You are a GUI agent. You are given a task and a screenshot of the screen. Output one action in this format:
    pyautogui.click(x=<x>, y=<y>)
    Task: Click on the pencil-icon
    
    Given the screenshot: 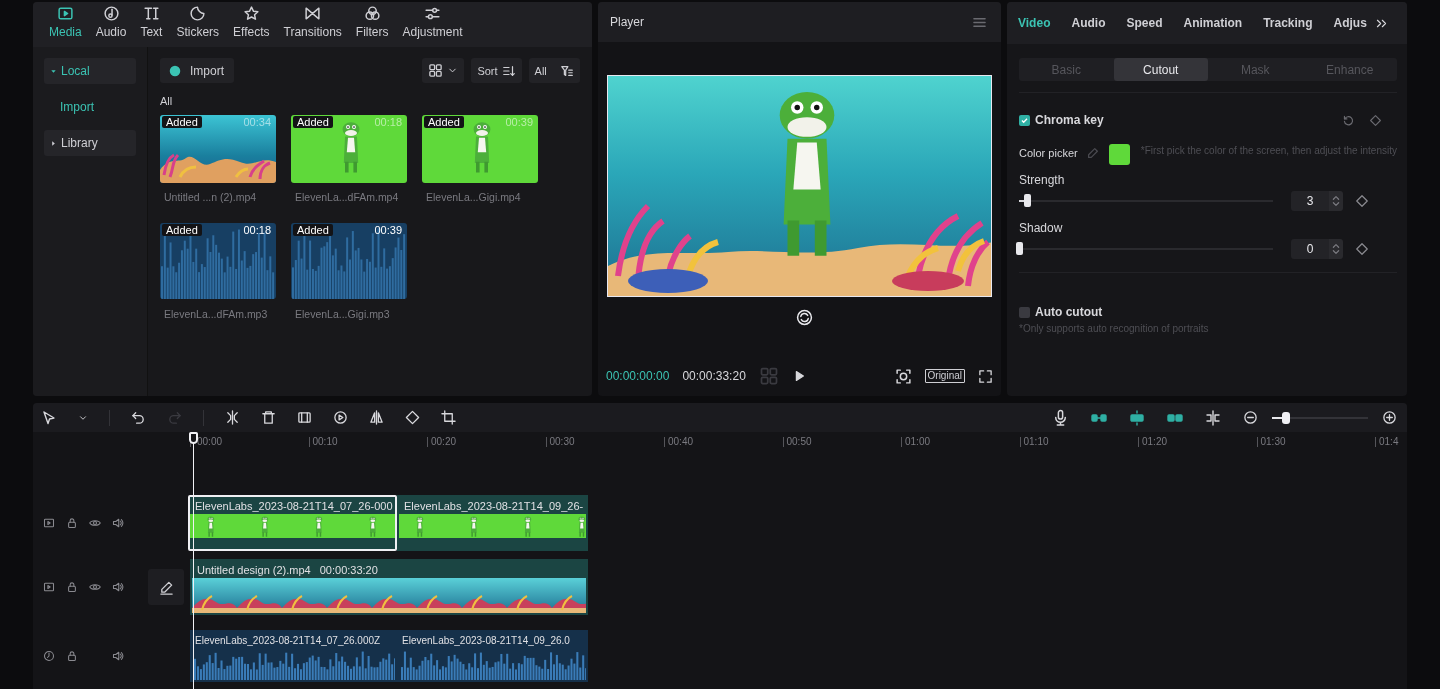 What is the action you would take?
    pyautogui.click(x=166, y=587)
    